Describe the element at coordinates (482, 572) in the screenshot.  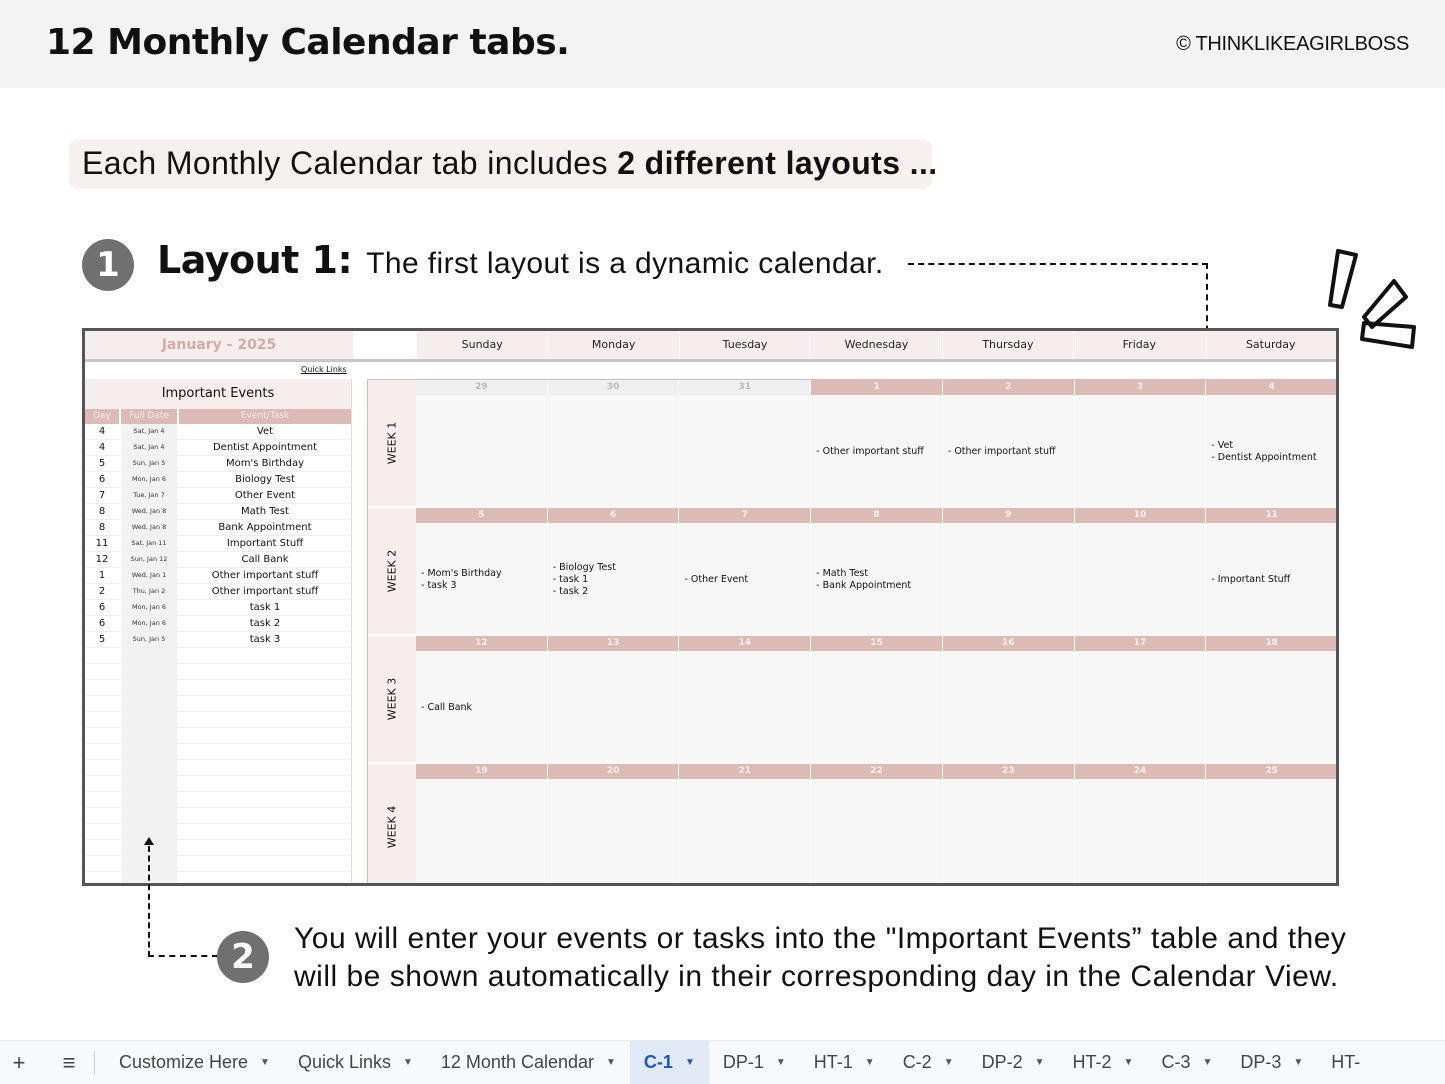
I see `calendar-day-cell: 5- Mom's Birthday - task 3` at that location.